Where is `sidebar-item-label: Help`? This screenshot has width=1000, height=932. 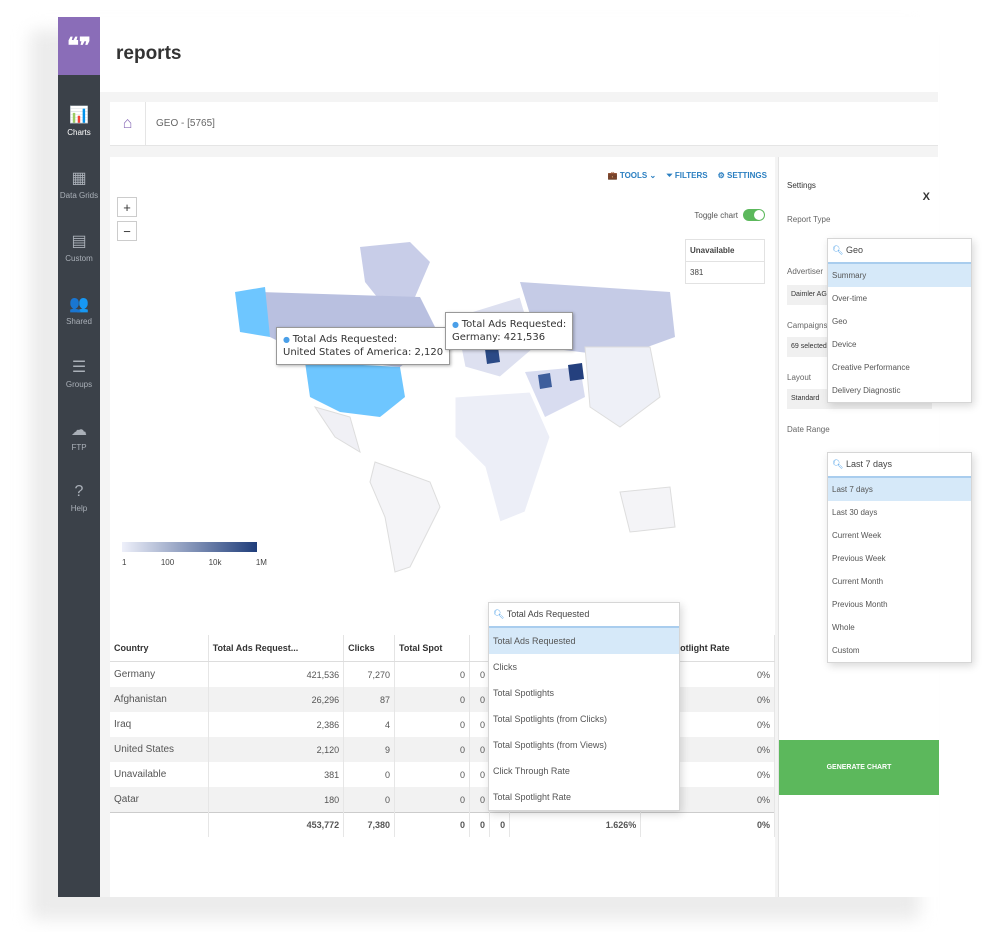 sidebar-item-label: Help is located at coordinates (79, 508).